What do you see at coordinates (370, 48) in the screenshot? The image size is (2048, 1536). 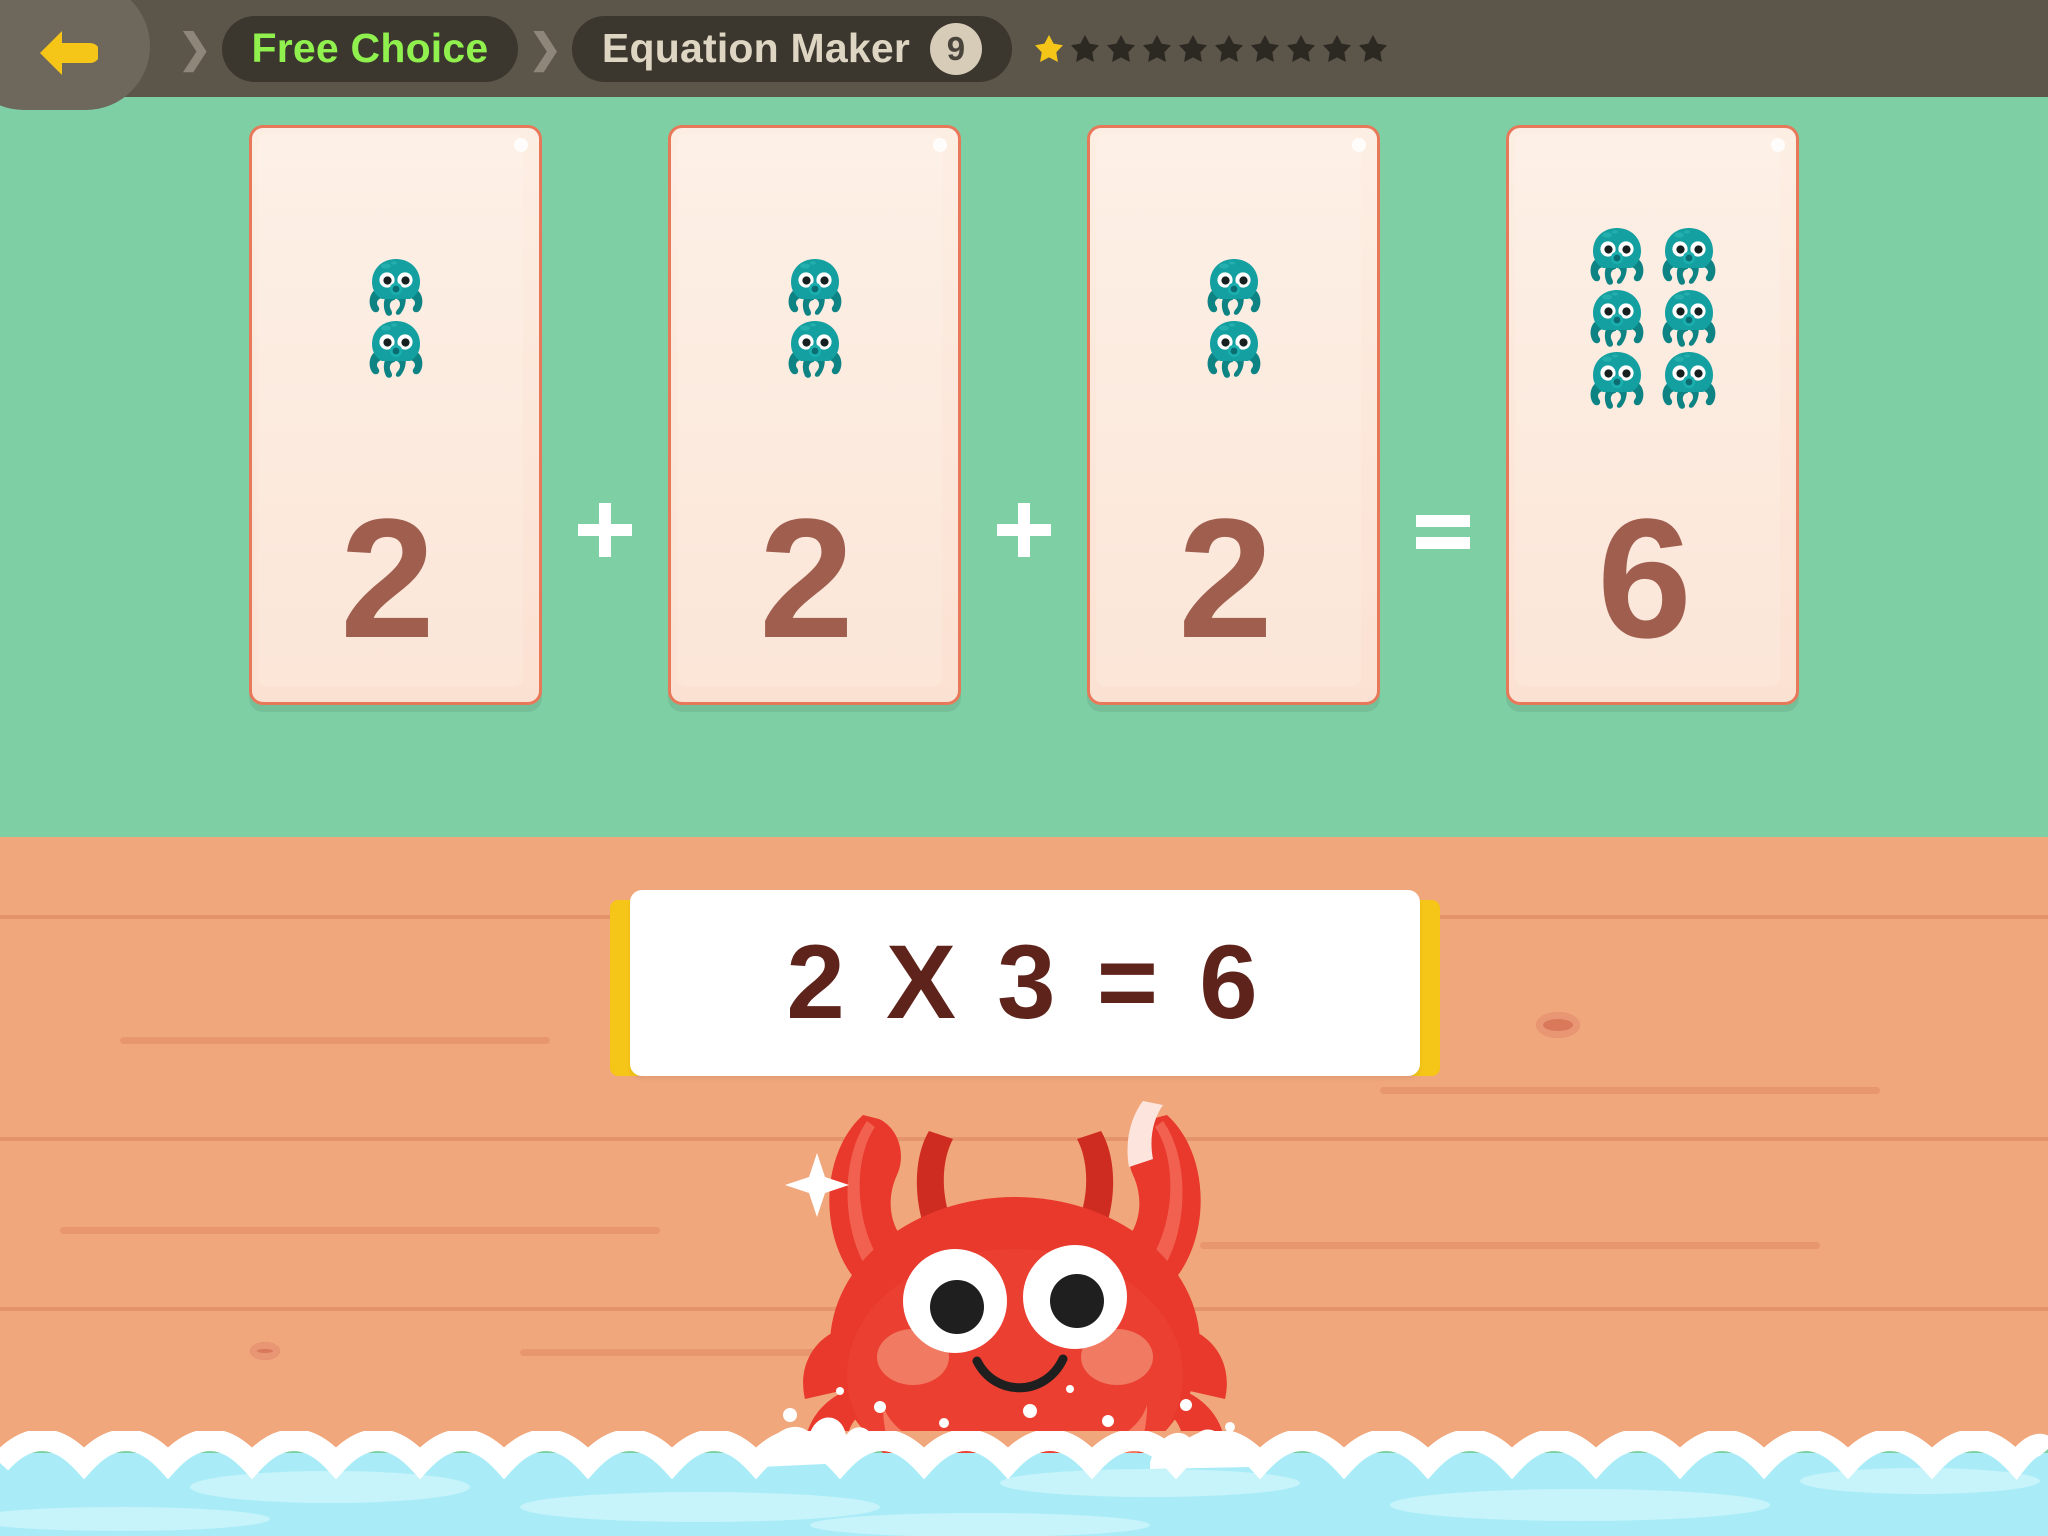 I see `breadcrumb-item-free-choice: Free Choice` at bounding box center [370, 48].